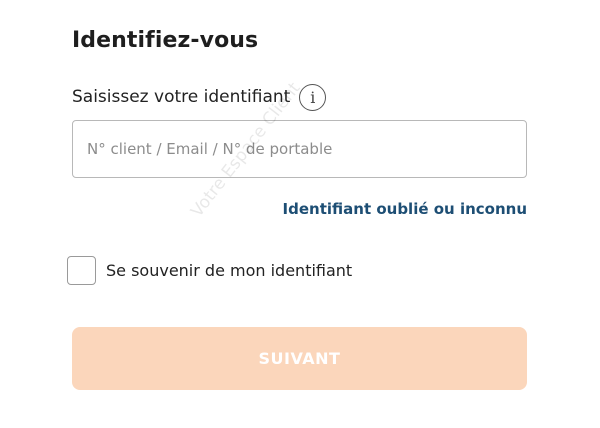 The width and height of the screenshot is (600, 428). What do you see at coordinates (81, 270) in the screenshot?
I see `remember-checkbox` at bounding box center [81, 270].